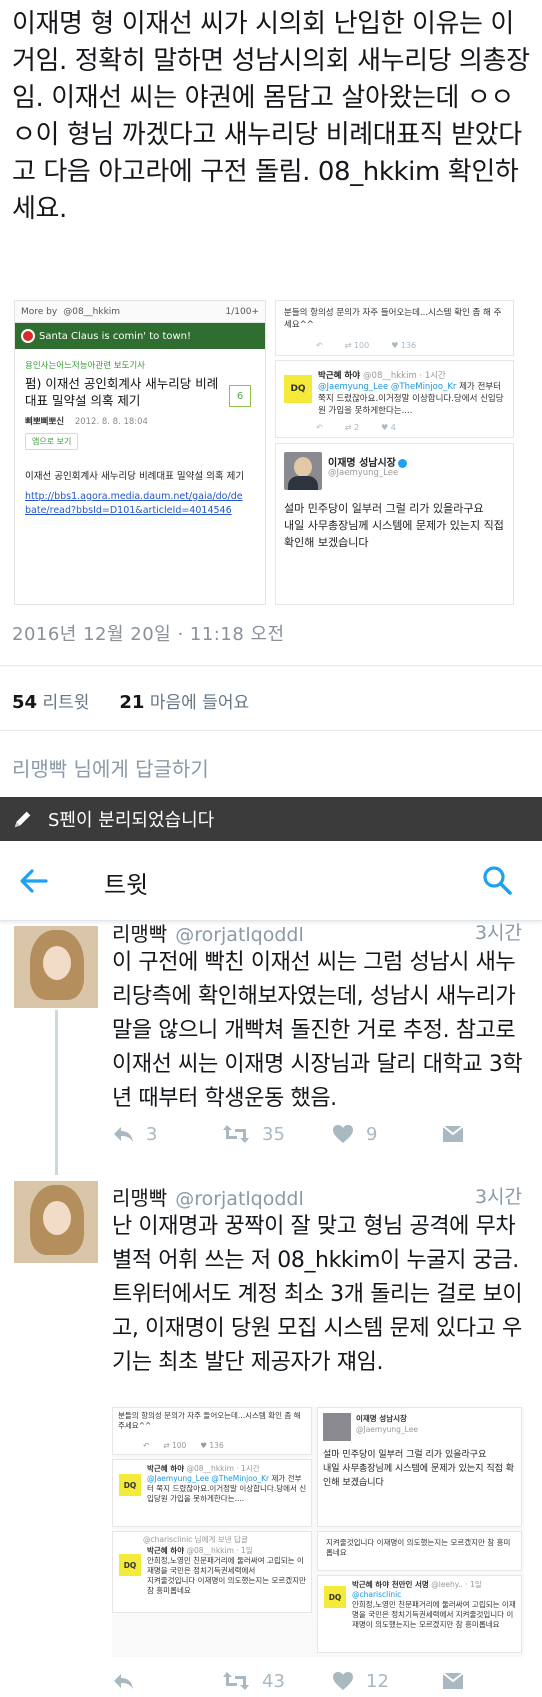 This screenshot has width=542, height=1697. What do you see at coordinates (123, 1681) in the screenshot?
I see `reply-icon` at bounding box center [123, 1681].